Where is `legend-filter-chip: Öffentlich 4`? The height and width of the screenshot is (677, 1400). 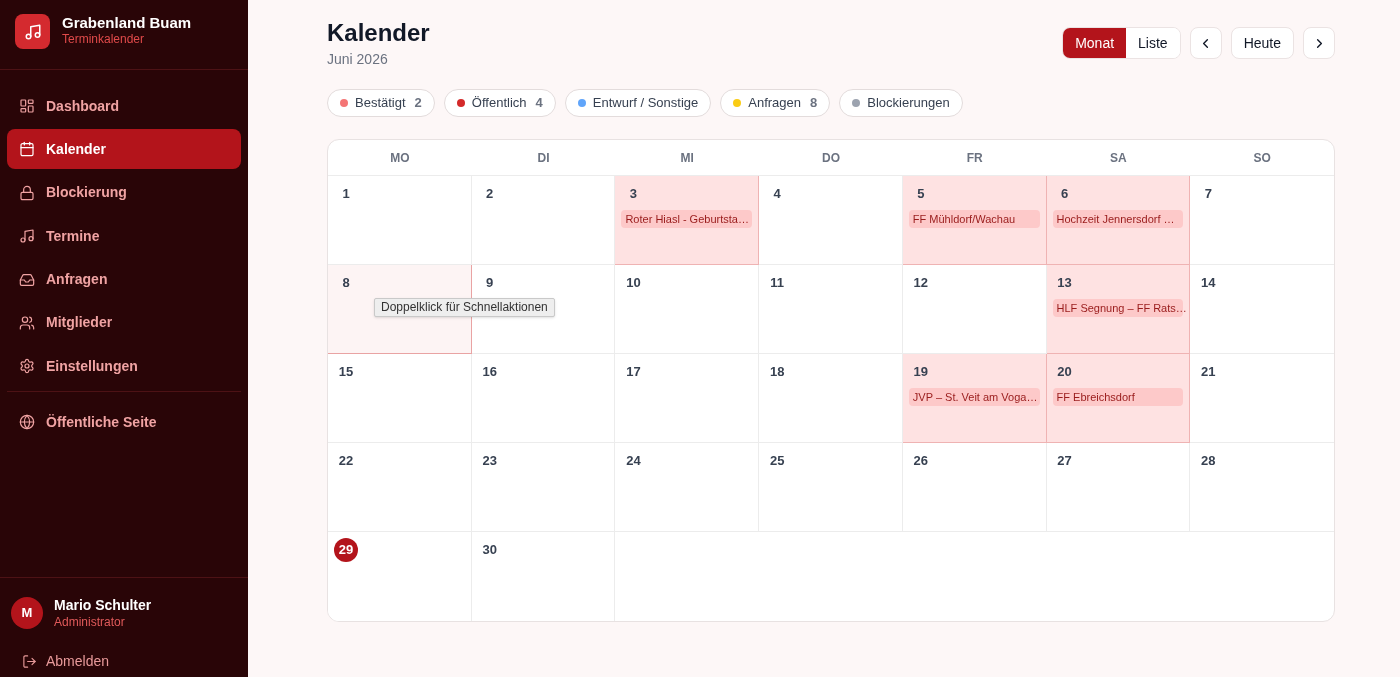 legend-filter-chip: Öffentlich 4 is located at coordinates (499, 103).